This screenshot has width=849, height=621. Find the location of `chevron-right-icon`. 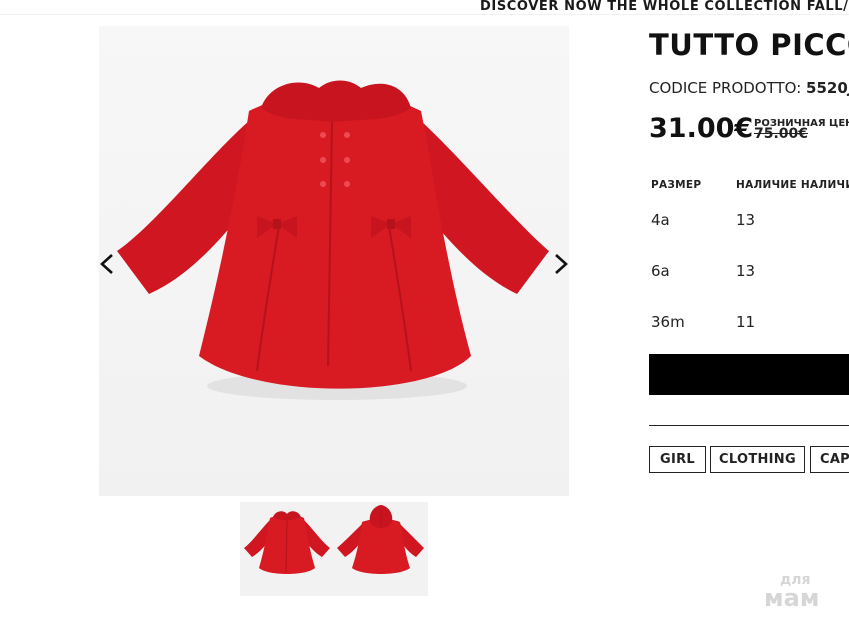

chevron-right-icon is located at coordinates (561, 264).